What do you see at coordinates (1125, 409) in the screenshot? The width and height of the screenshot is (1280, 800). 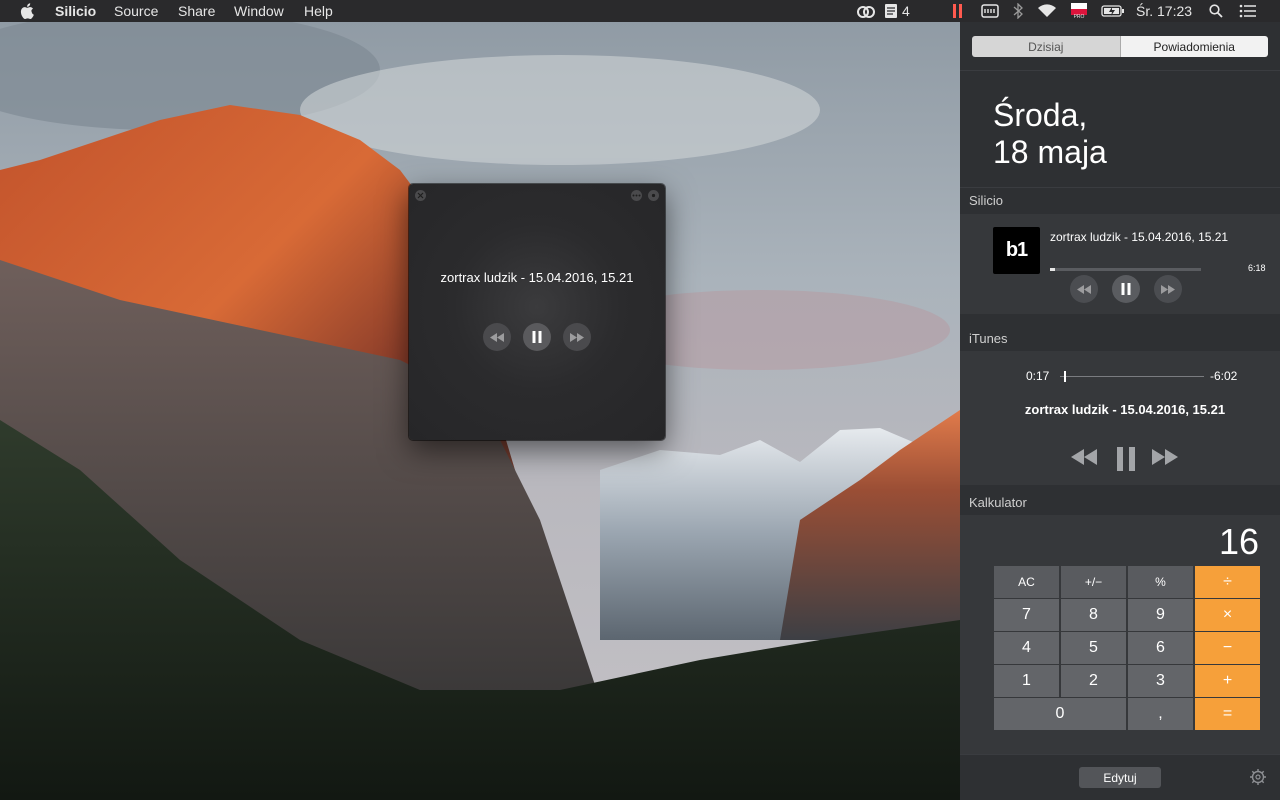 I see `itunes-track-title: zortrax ludzik - 15.04.2016, 15.21` at bounding box center [1125, 409].